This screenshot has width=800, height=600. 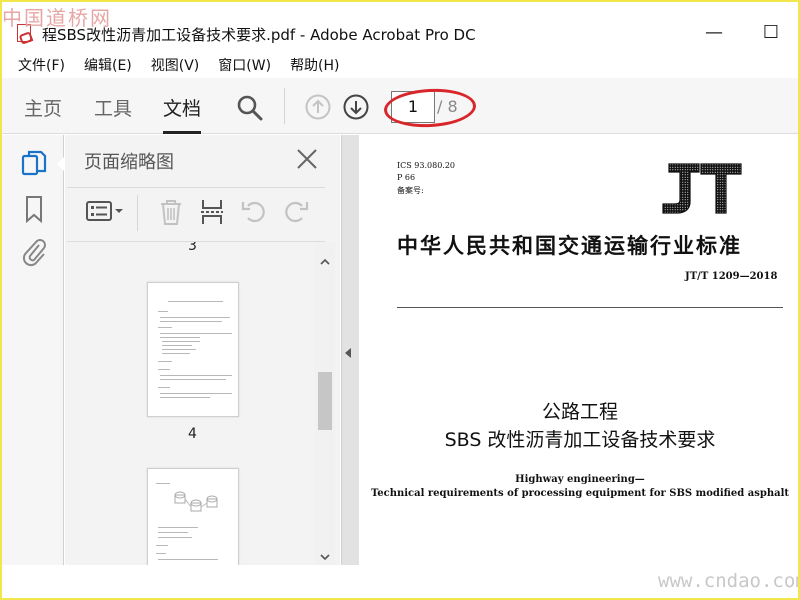 I want to click on doc-english-title-line1: Highway engineering—, so click(x=580, y=479).